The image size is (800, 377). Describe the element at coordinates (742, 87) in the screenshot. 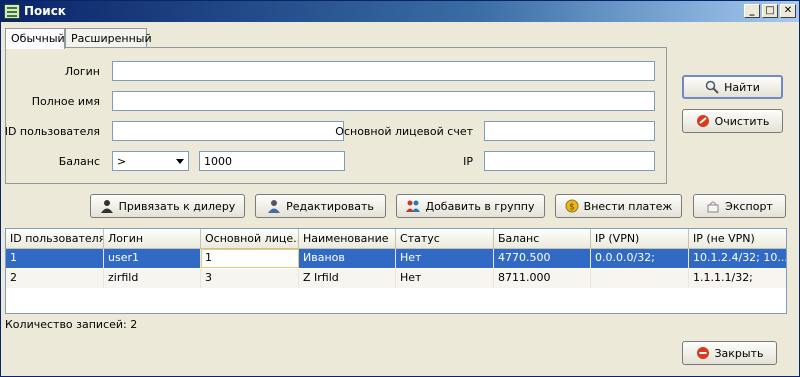

I see `find-label: Найти` at that location.